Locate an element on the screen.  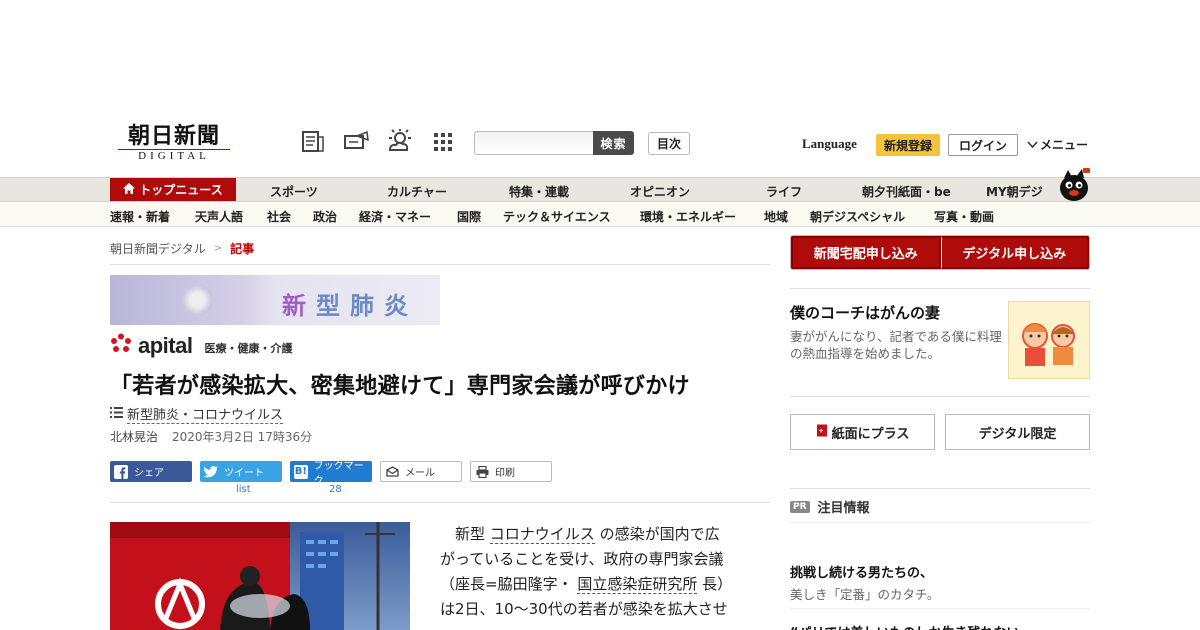
nav-item-paper: 朝夕刊紙面・be is located at coordinates (906, 191).